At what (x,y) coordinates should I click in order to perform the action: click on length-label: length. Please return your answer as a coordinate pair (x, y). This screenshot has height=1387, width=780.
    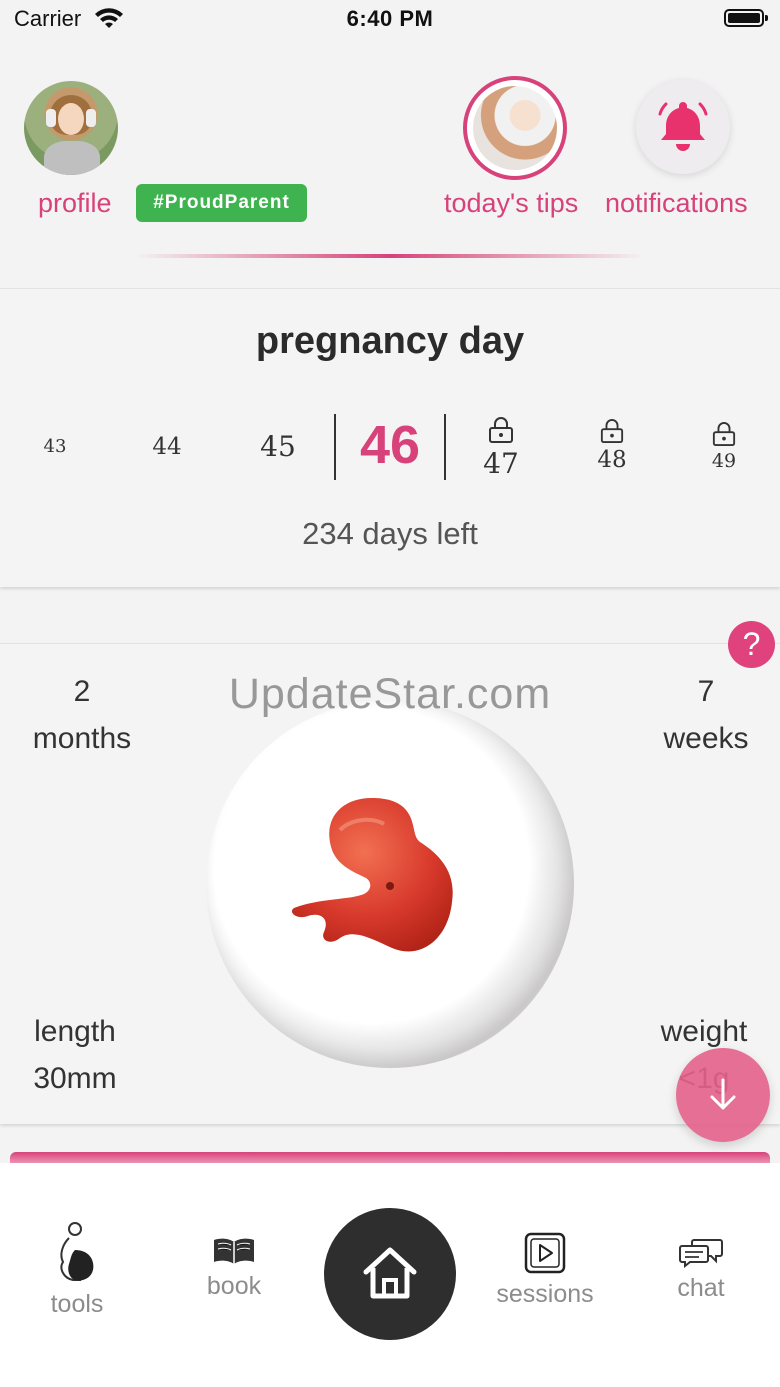
    Looking at the image, I should click on (75, 1031).